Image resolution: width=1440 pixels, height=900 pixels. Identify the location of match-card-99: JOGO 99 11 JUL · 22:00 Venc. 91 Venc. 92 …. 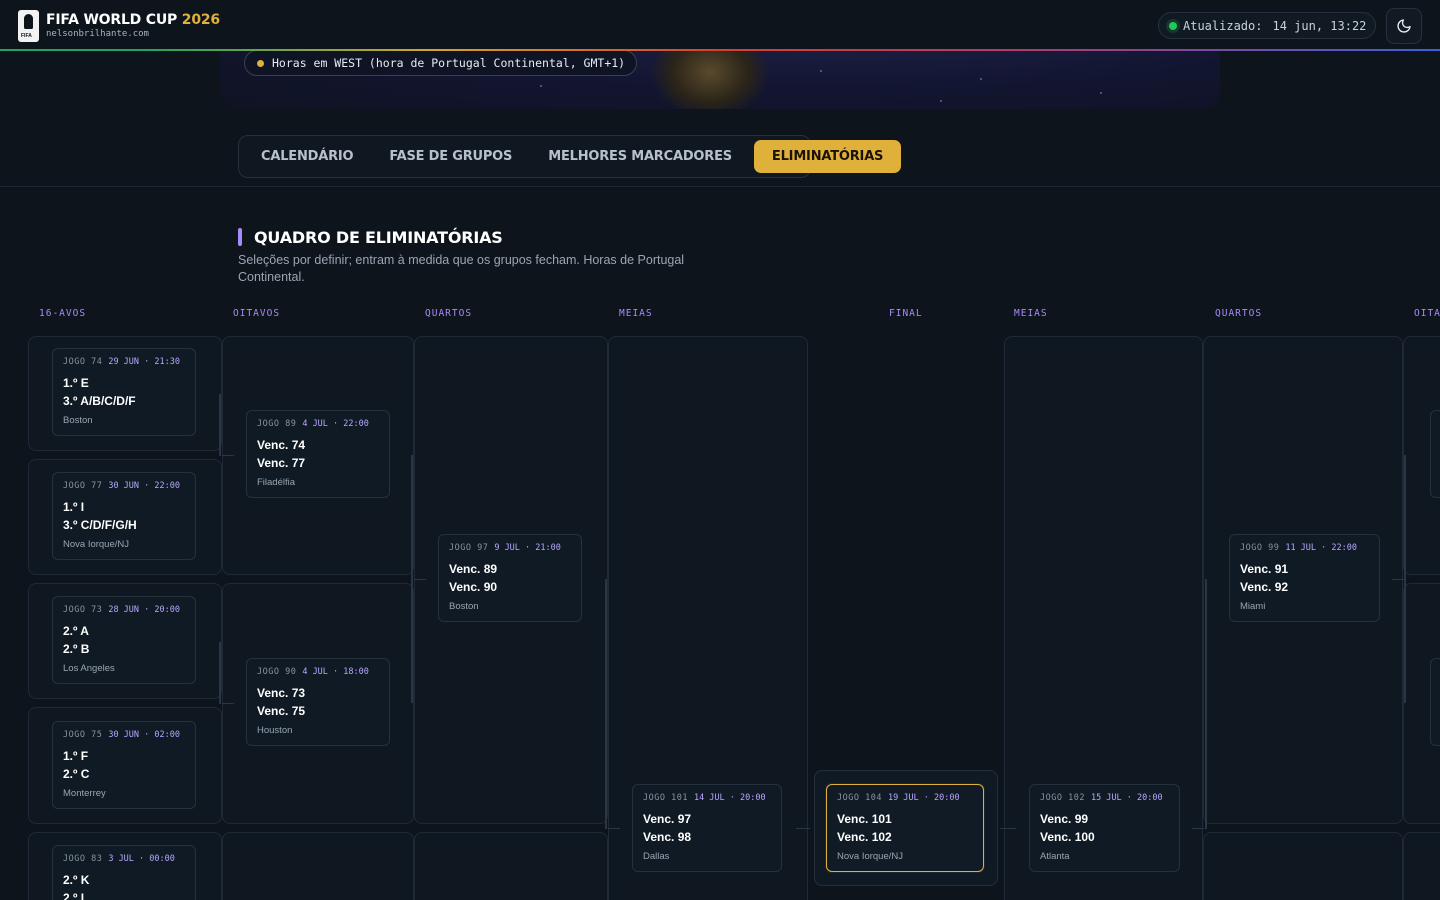
(1304, 578).